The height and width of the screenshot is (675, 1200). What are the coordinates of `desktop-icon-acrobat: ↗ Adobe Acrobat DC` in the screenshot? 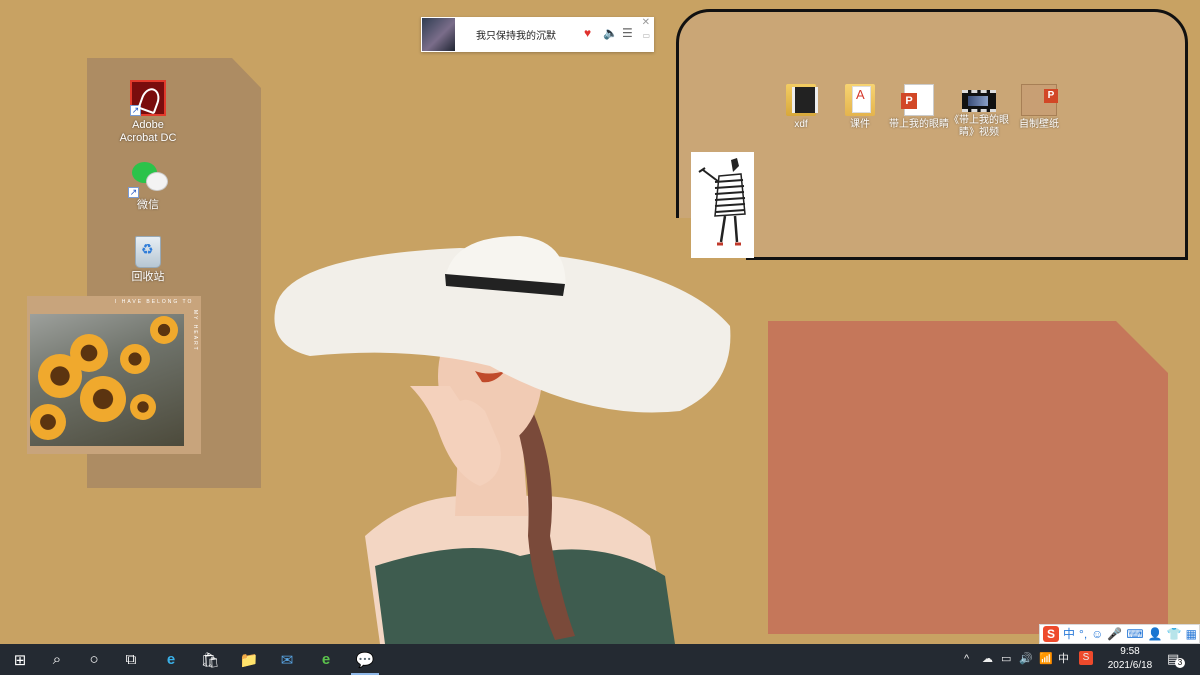 It's located at (148, 112).